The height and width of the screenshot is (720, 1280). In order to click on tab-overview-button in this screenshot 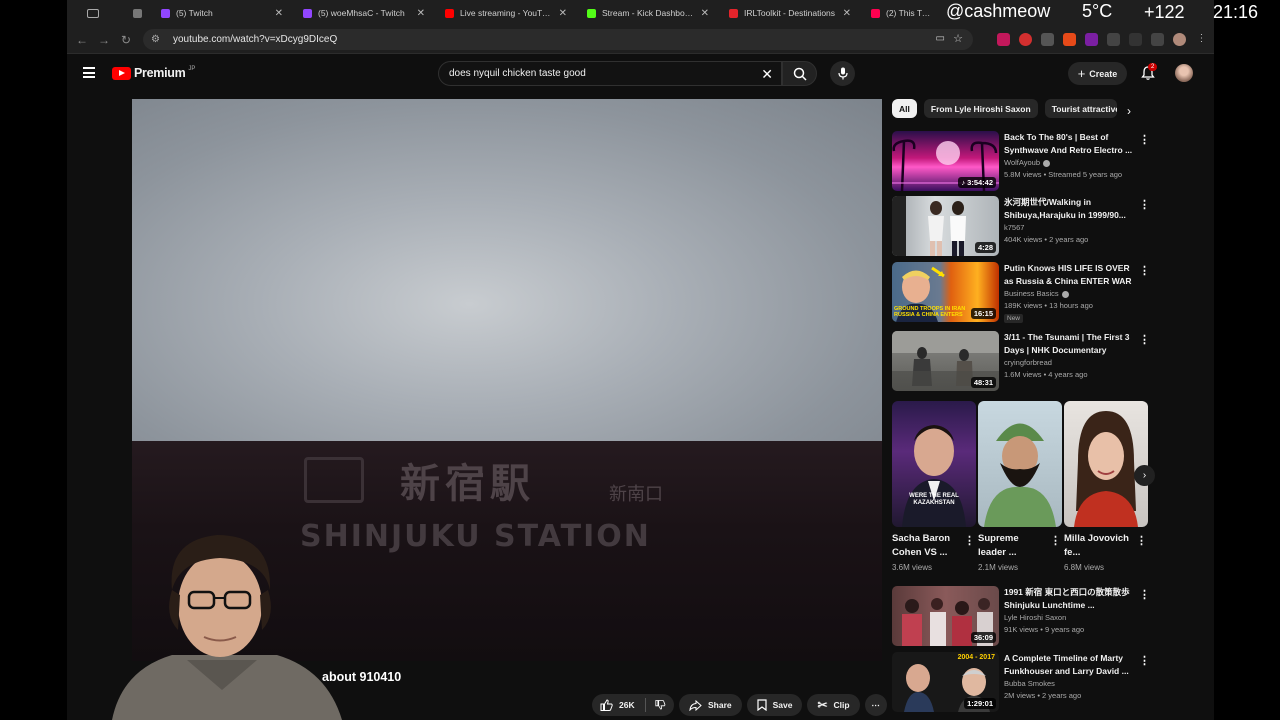, I will do `click(99, 13)`.